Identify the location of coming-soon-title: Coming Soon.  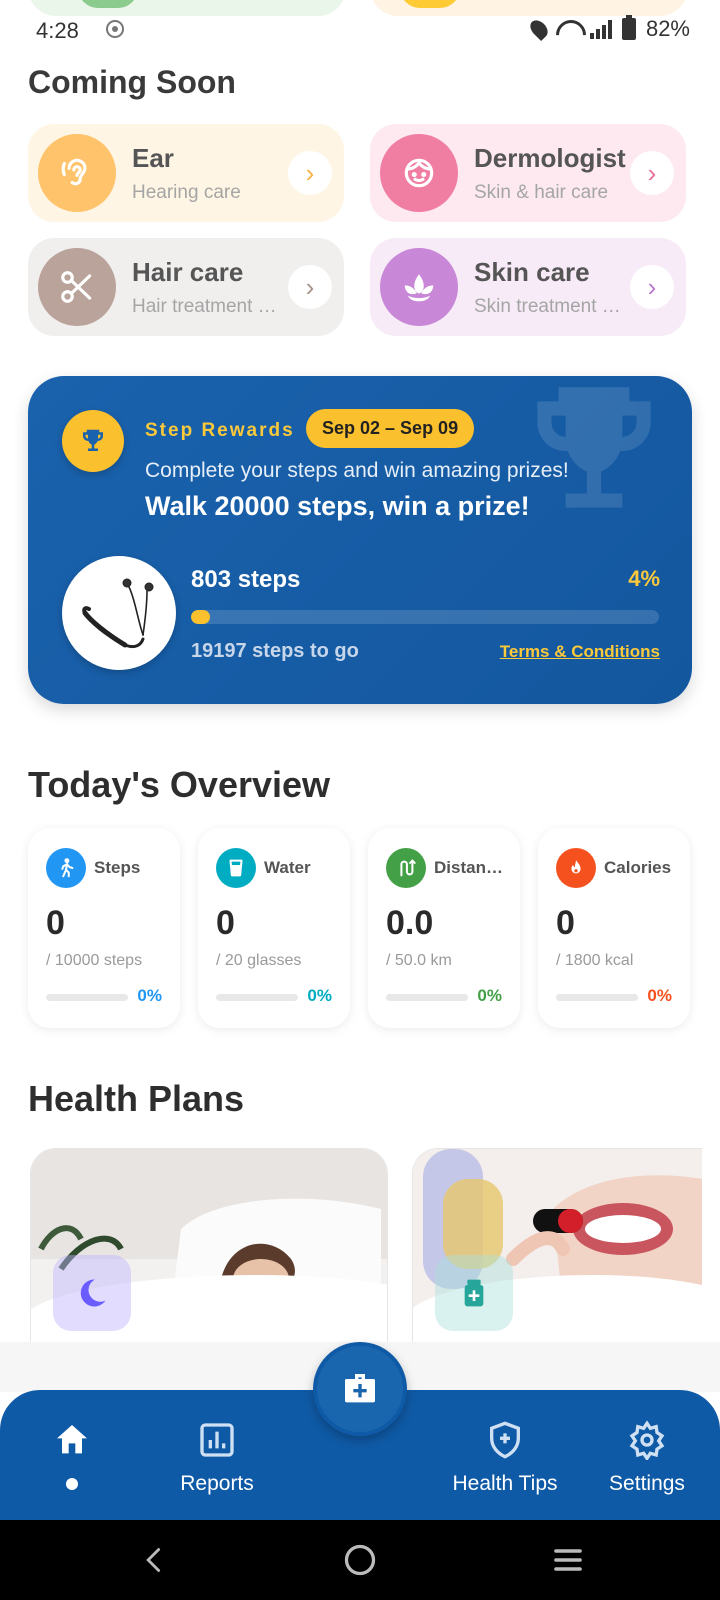
(132, 82).